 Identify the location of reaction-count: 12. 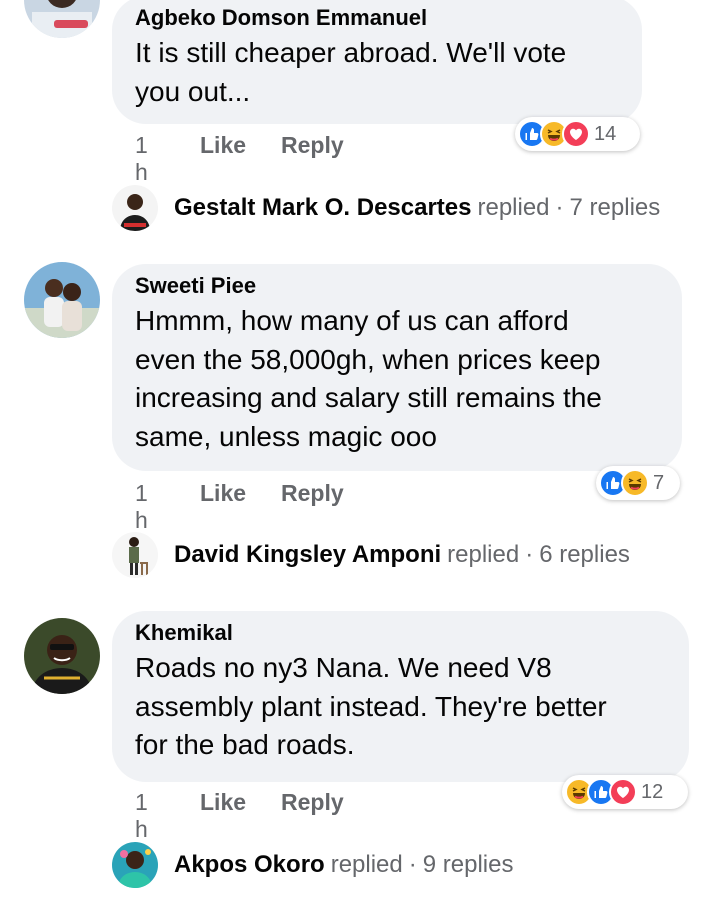
(652, 791).